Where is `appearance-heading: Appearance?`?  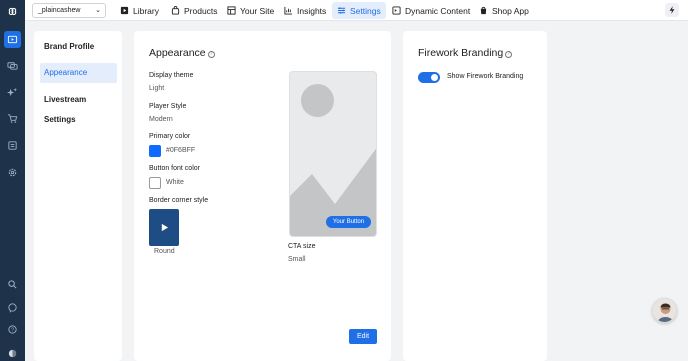
appearance-heading: Appearance? is located at coordinates (182, 53).